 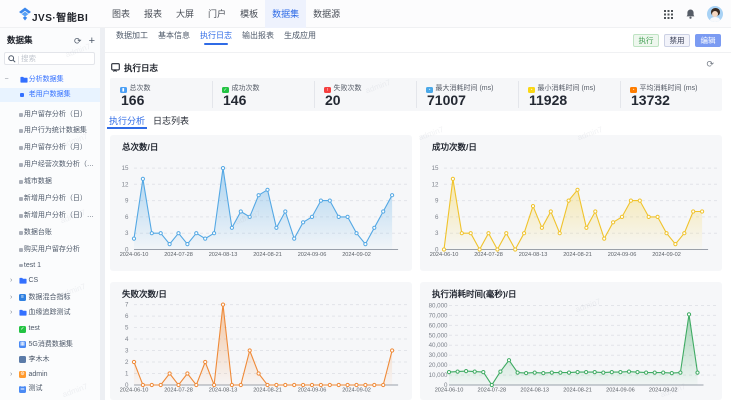 I want to click on svg-text: 80,000, so click(x=438, y=306).